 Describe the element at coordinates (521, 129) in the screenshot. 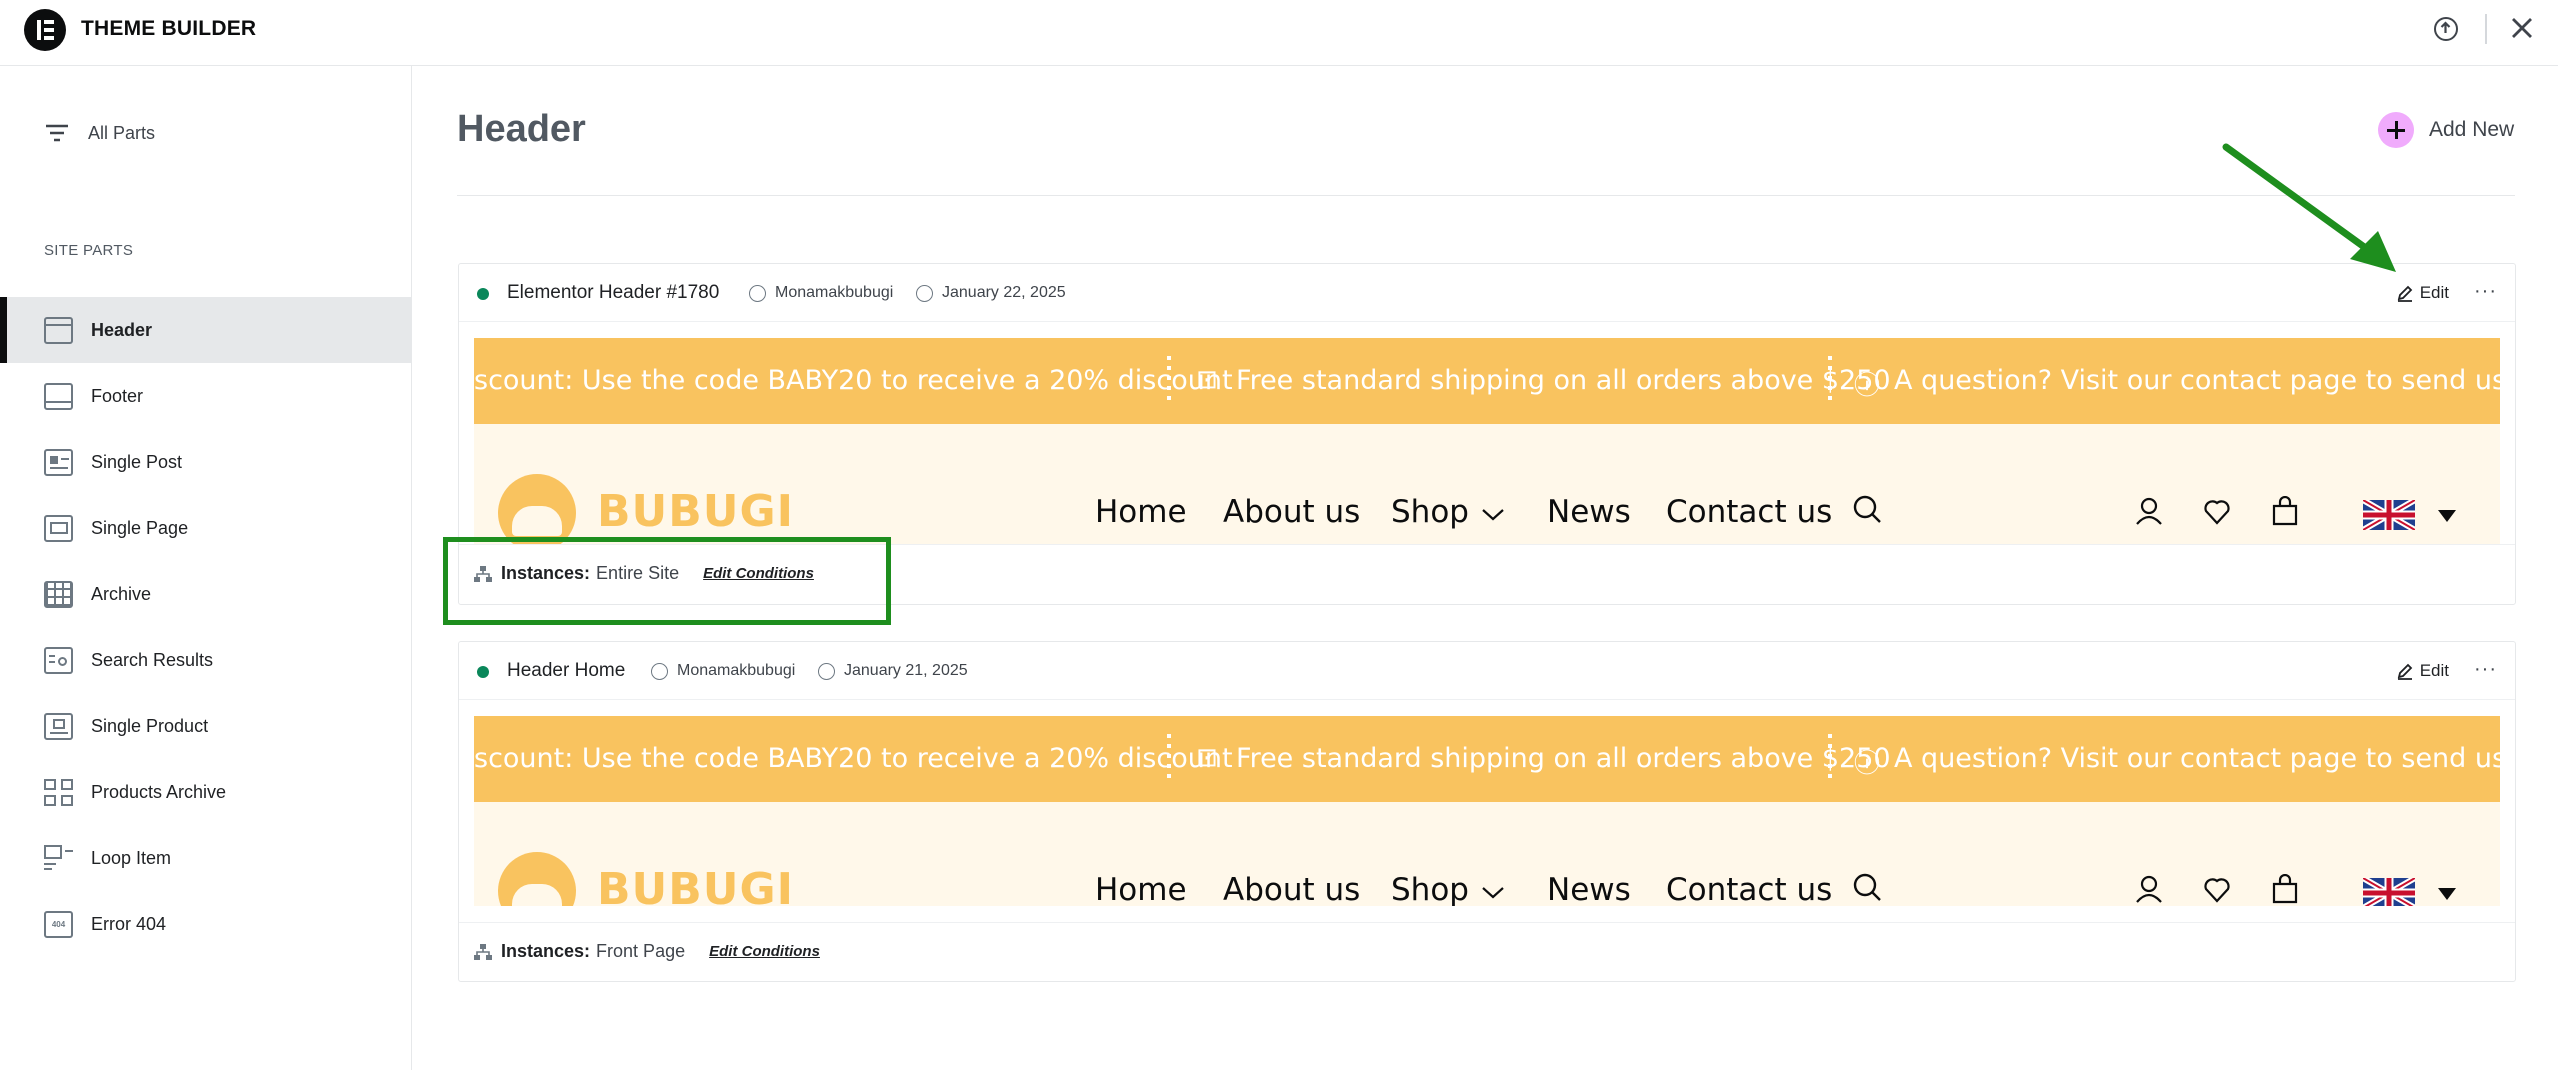

I see `page-title: Header` at that location.